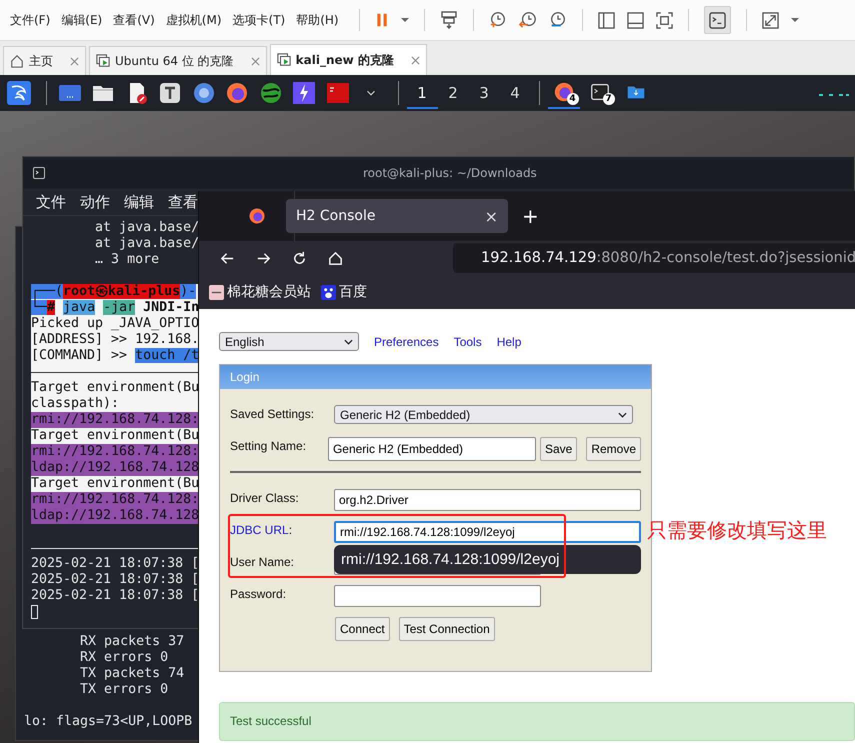 The height and width of the screenshot is (743, 855). Describe the element at coordinates (139, 202) in the screenshot. I see `menu-item: 编辑` at that location.